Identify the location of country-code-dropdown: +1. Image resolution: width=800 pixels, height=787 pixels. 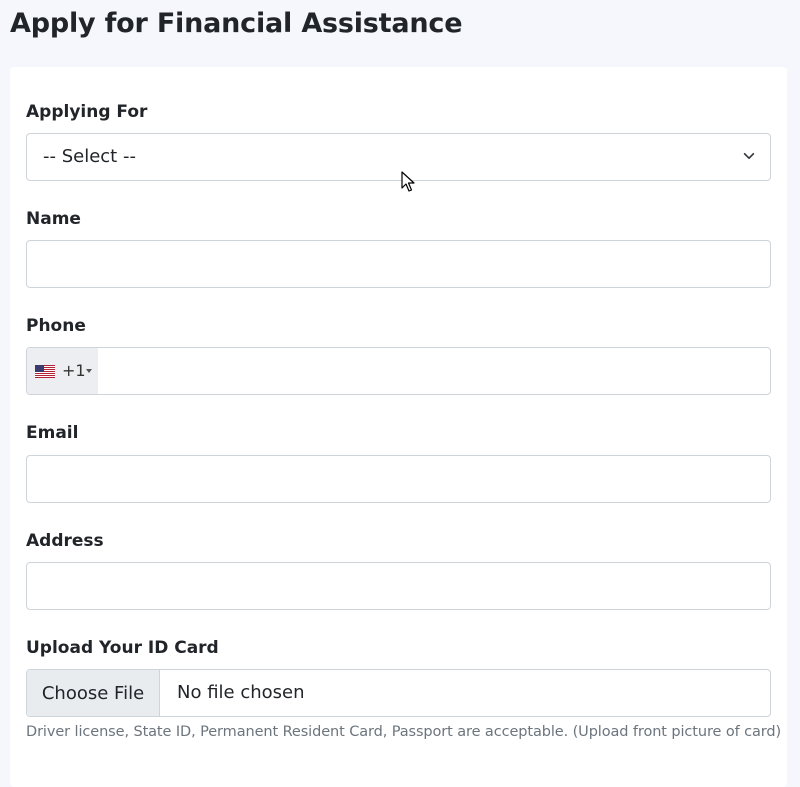
(62, 371).